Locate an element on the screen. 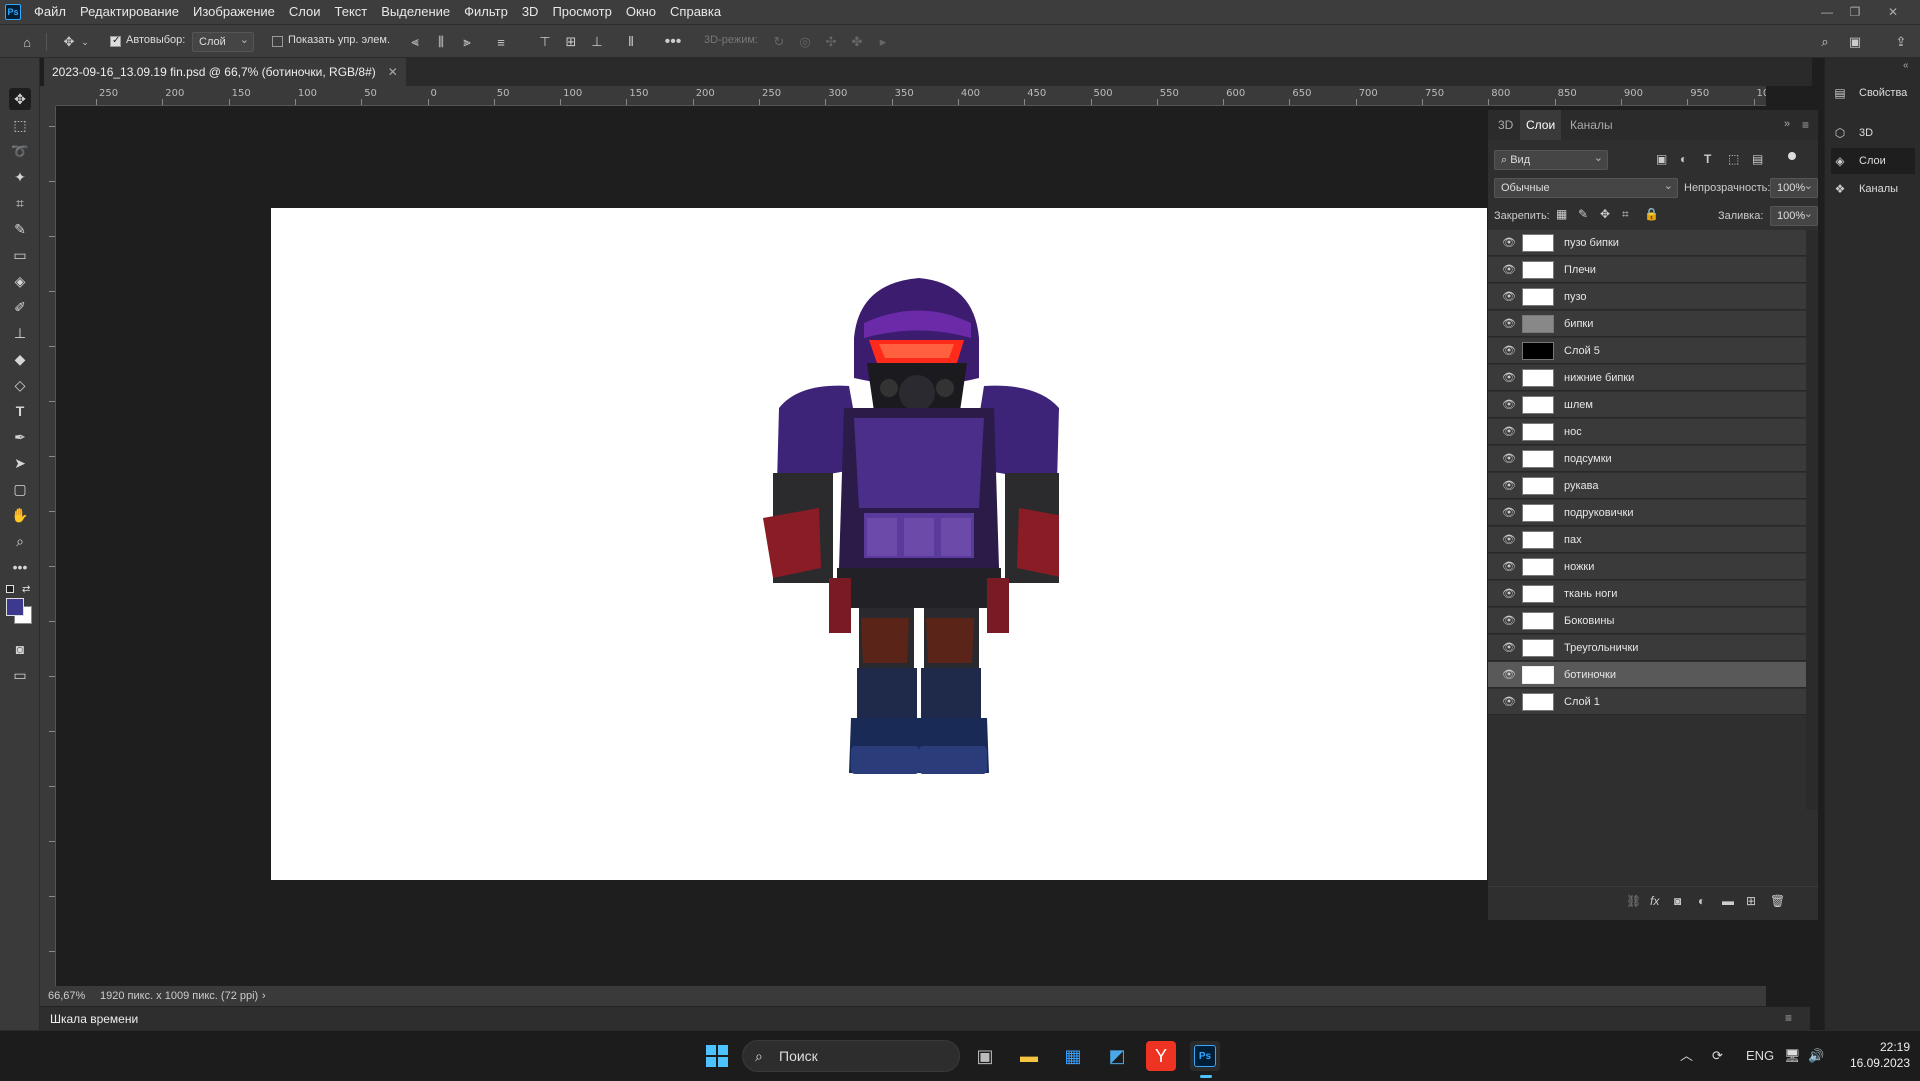 Image resolution: width=1920 pixels, height=1081 pixels. add-mask-icon: ◙ is located at coordinates (1677, 901).